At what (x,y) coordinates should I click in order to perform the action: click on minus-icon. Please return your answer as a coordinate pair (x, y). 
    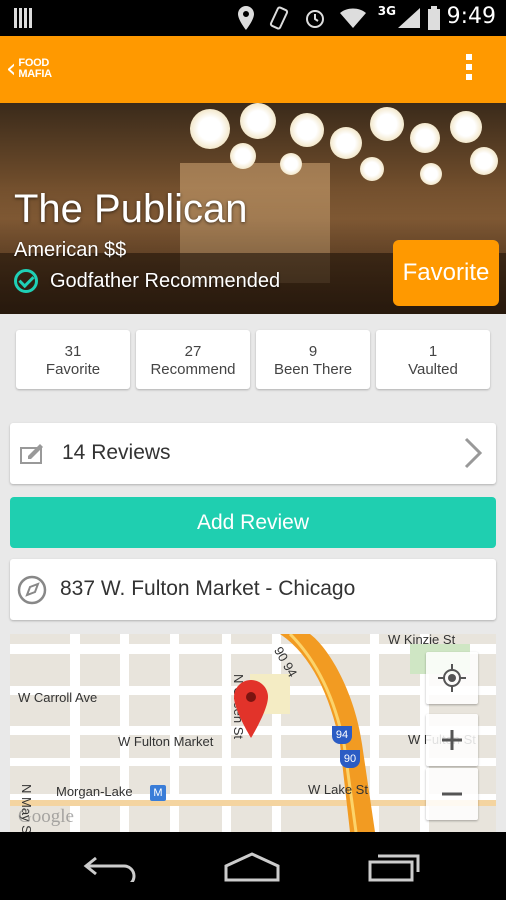
    Looking at the image, I should click on (452, 794).